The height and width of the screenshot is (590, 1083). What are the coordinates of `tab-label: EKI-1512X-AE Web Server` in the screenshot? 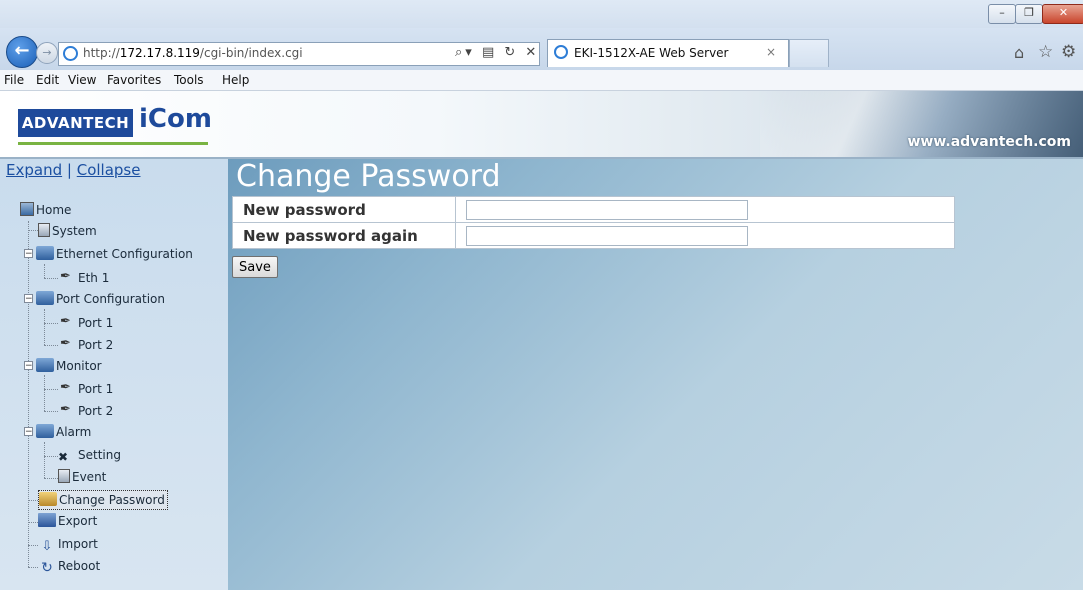 It's located at (651, 53).